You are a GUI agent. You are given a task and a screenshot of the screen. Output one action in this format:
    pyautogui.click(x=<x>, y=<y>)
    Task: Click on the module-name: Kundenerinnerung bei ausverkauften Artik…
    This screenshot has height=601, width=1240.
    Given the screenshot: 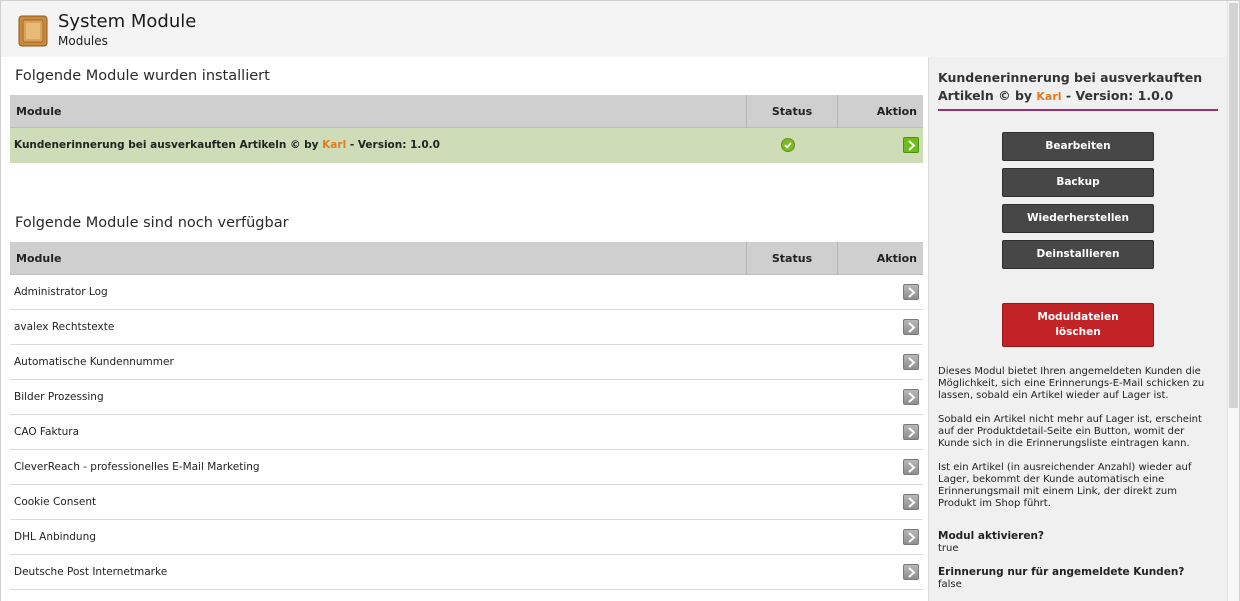 What is the action you would take?
    pyautogui.click(x=227, y=145)
    